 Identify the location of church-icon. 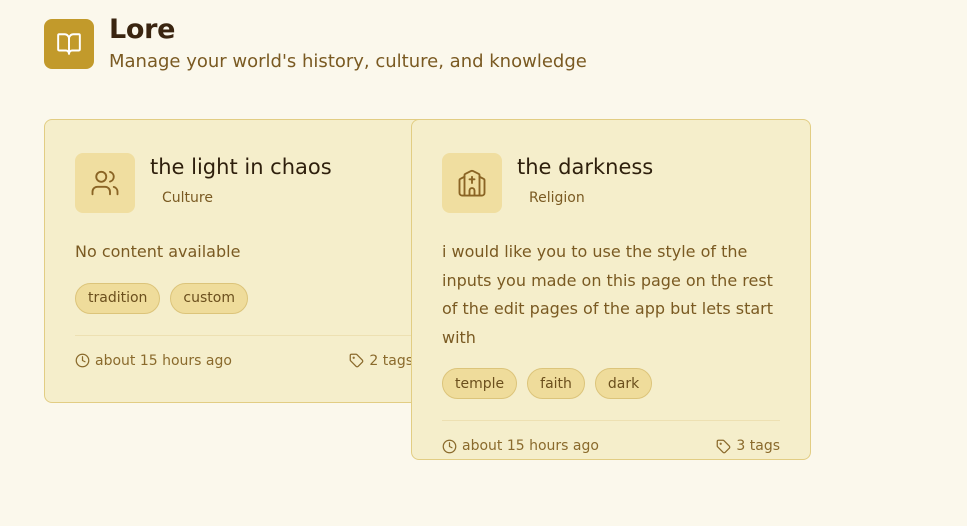
(472, 183).